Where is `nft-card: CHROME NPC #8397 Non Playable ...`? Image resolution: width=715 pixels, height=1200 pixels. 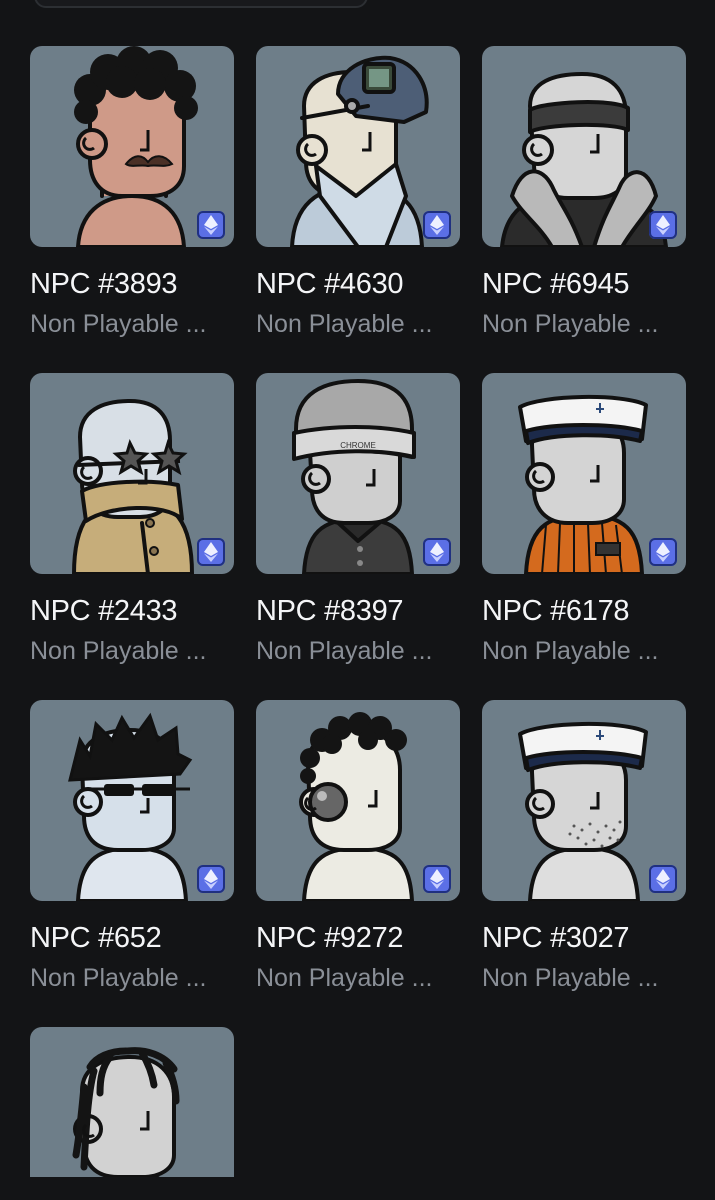
nft-card: CHROME NPC #8397 Non Playable ... is located at coordinates (359, 519).